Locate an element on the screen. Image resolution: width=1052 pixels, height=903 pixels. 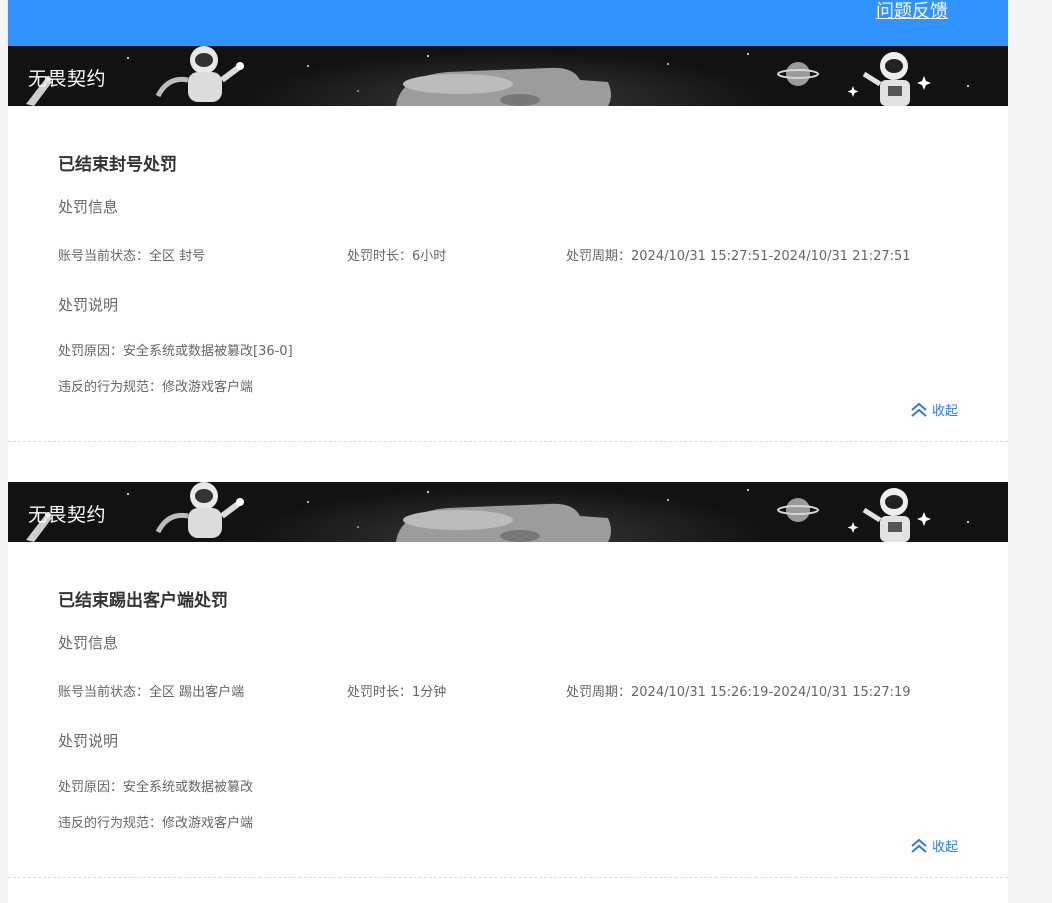
penalty-title: 已结束踢出客户端处罚 is located at coordinates (143, 601).